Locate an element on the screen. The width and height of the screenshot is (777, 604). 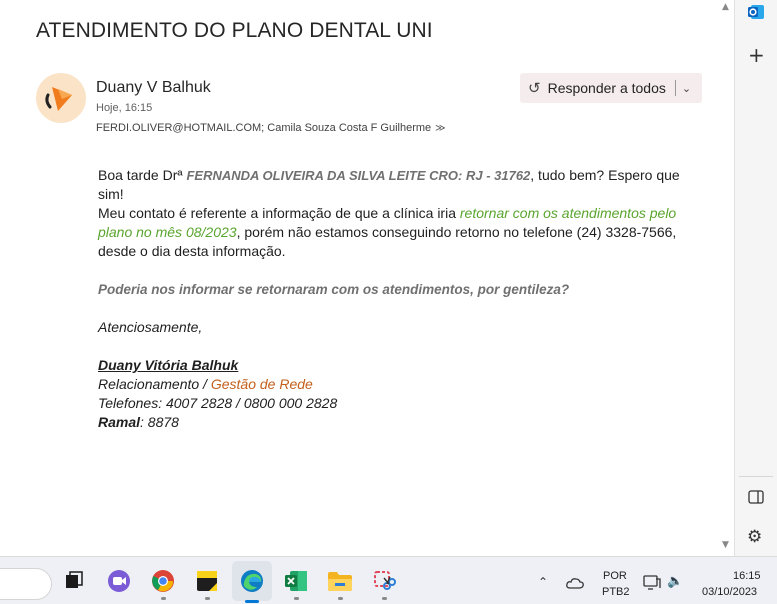
signature-name: Duany Vitória Balhuk is located at coordinates (168, 365).